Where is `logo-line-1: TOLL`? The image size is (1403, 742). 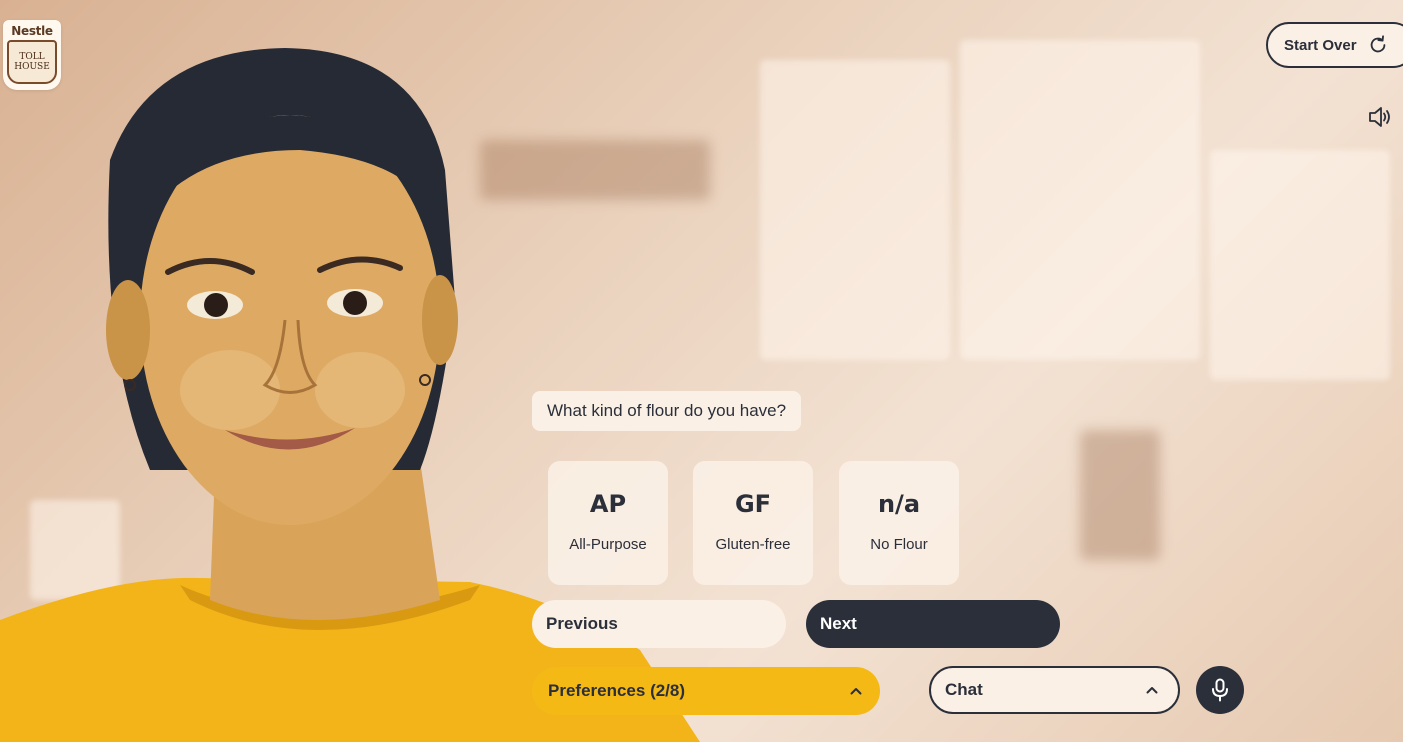 logo-line-1: TOLL is located at coordinates (32, 57).